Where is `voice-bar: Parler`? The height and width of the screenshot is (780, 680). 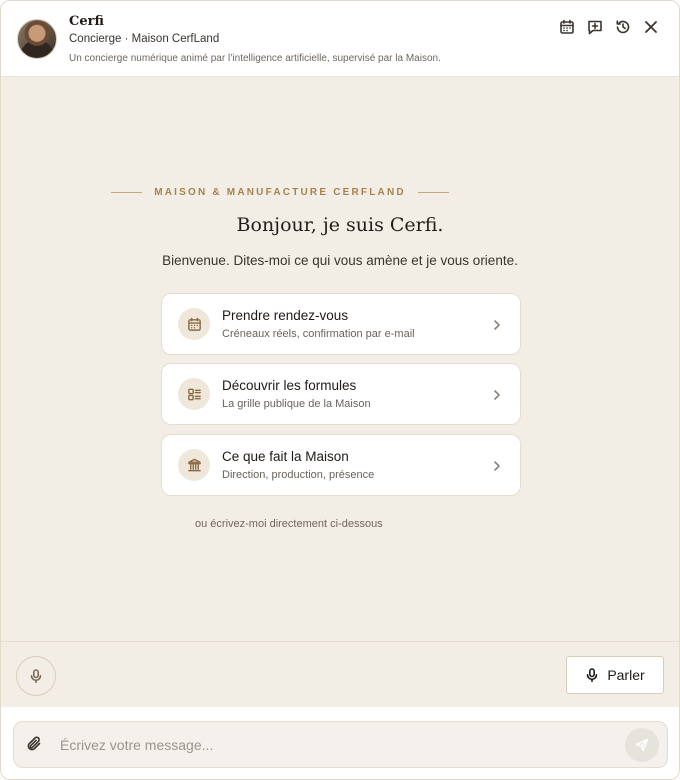
voice-bar: Parler is located at coordinates (340, 674).